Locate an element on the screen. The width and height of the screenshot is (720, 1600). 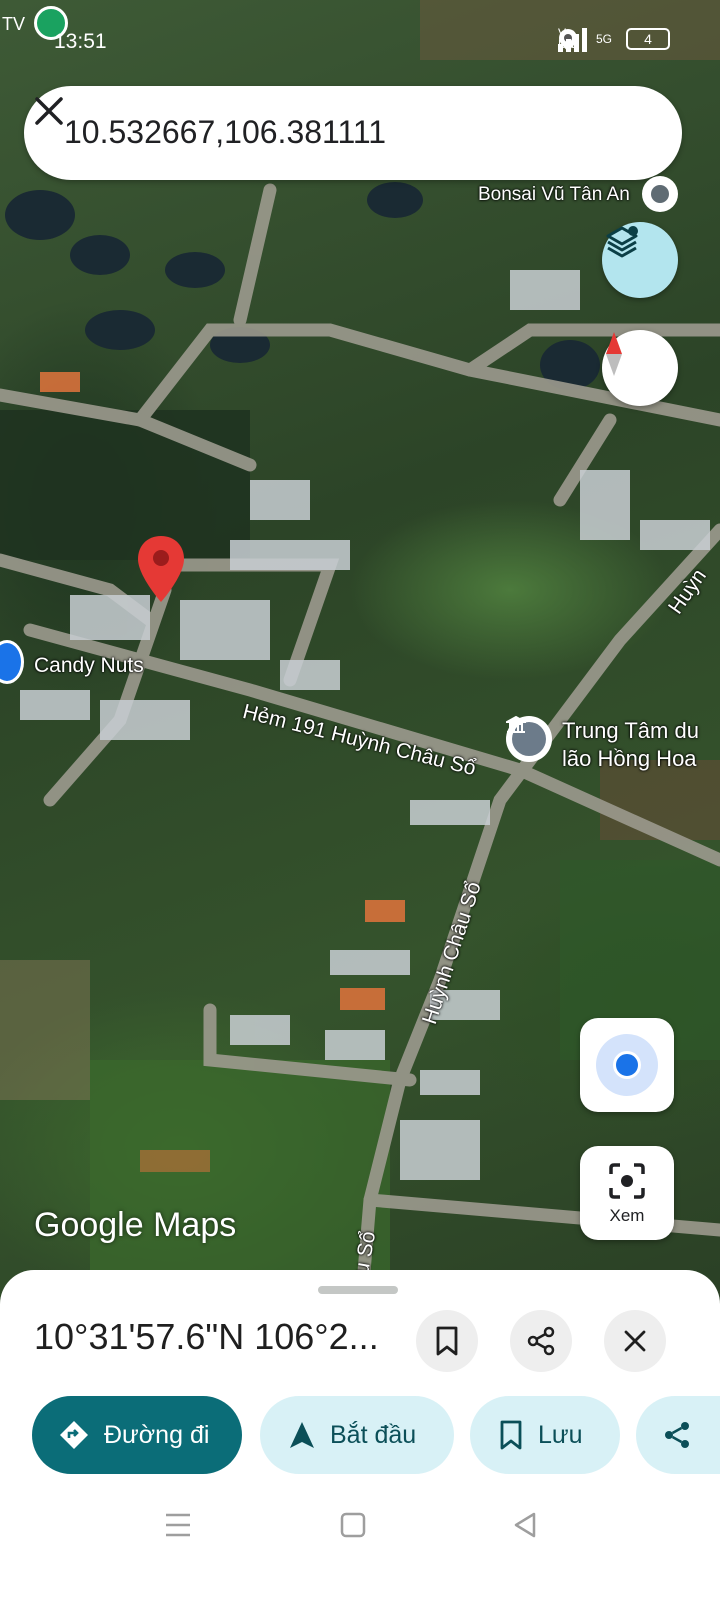
battery-indicator: 4 is located at coordinates (648, 39).